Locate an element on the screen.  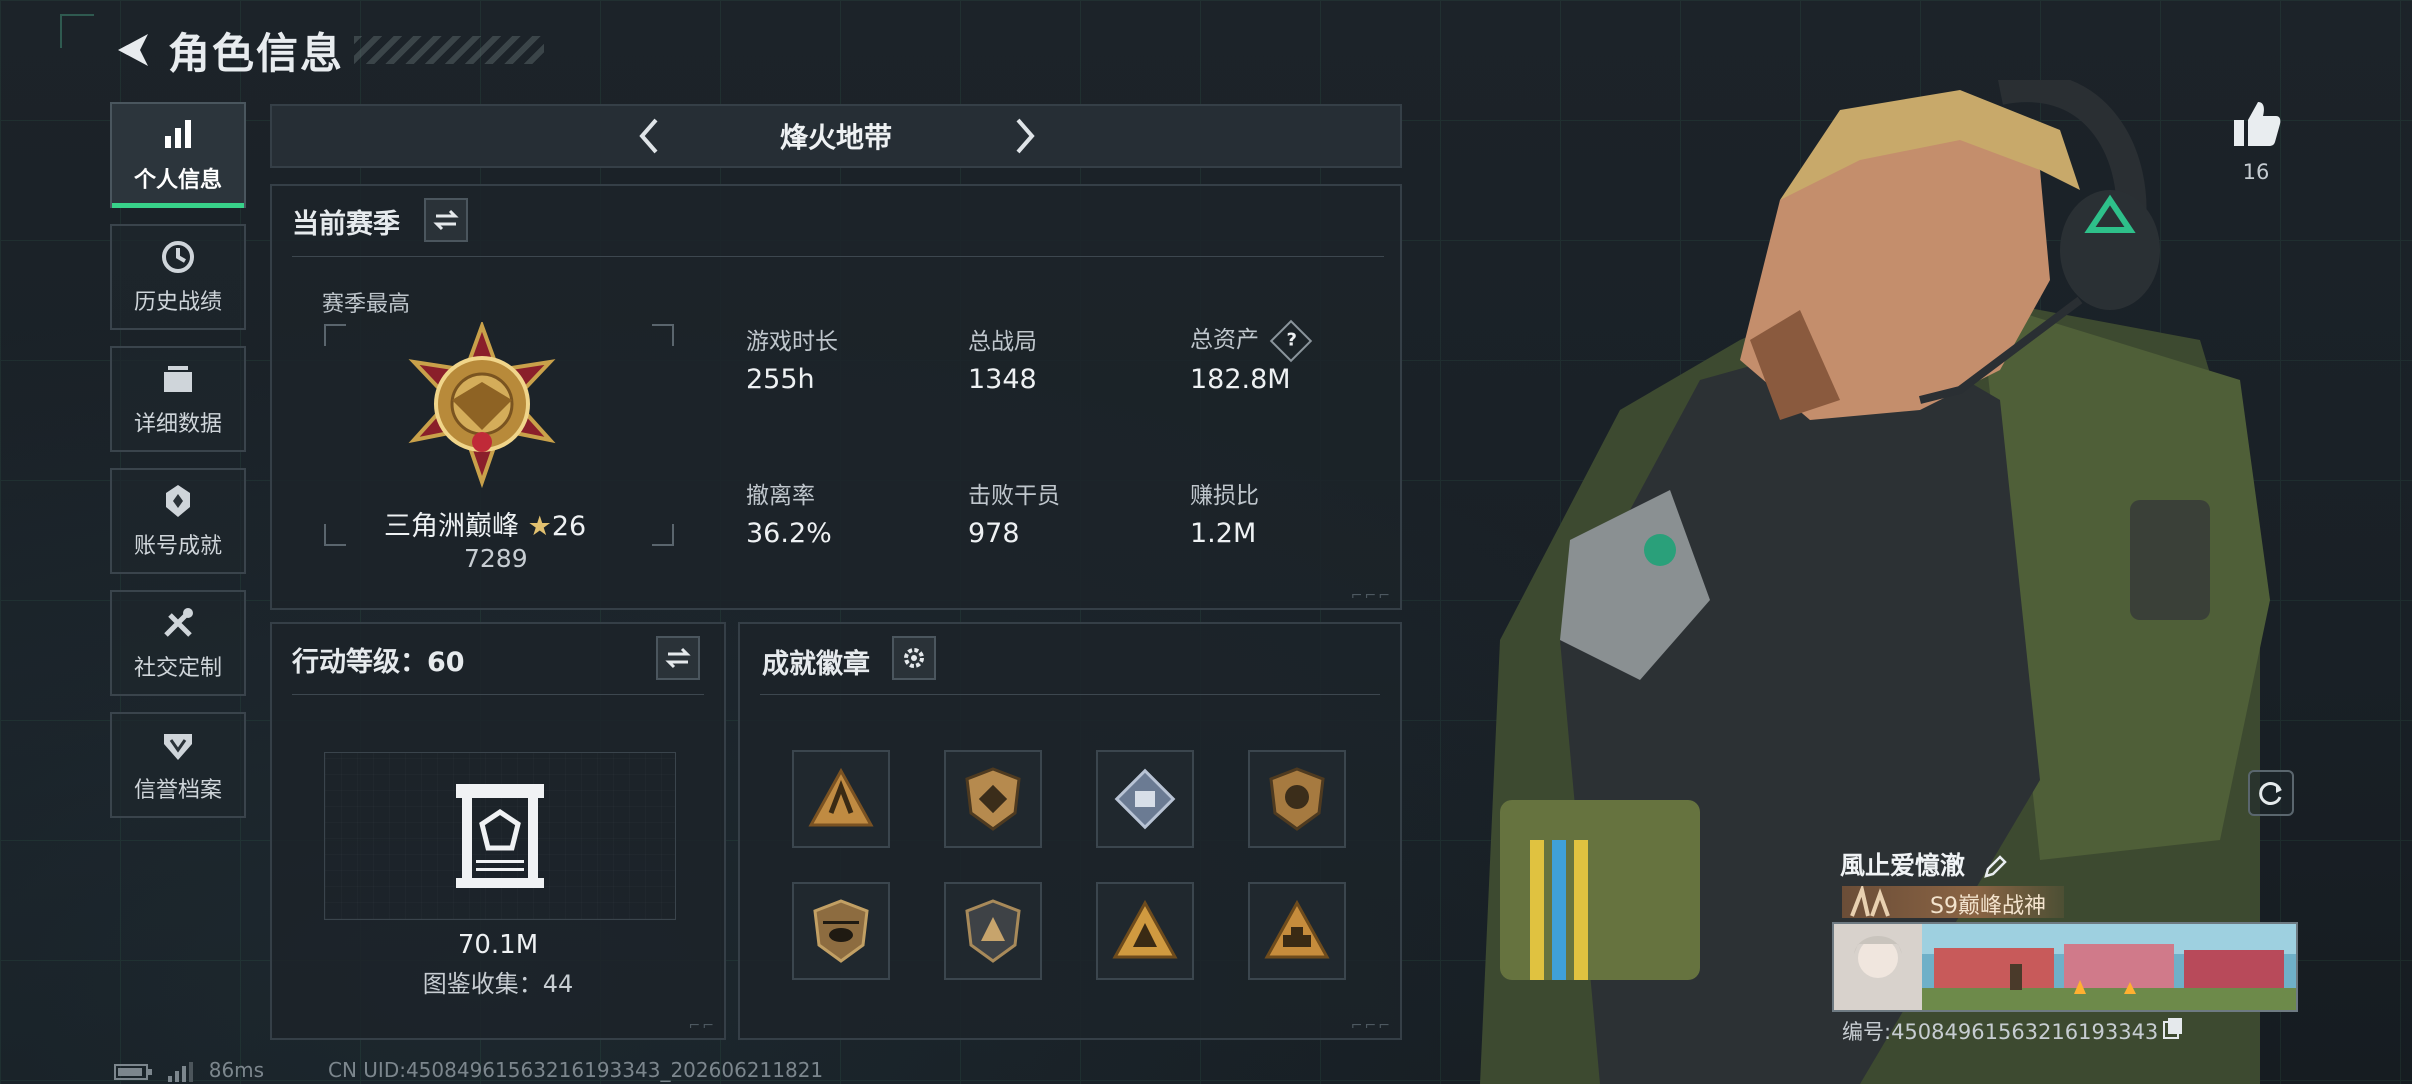
folder-icon is located at coordinates (178, 379).